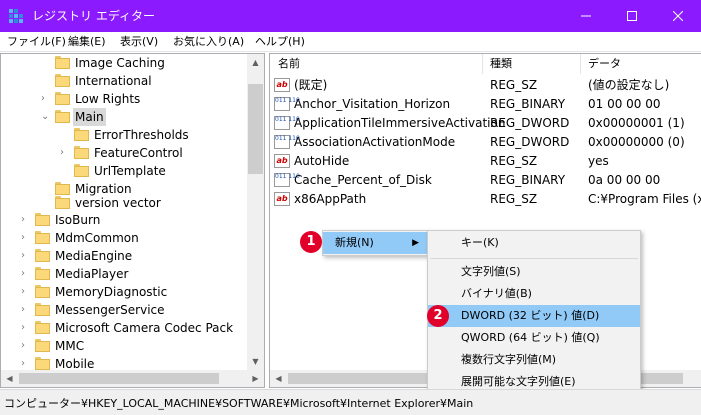 Image resolution: width=701 pixels, height=415 pixels. I want to click on tree-item-label: MMC, so click(70, 346).